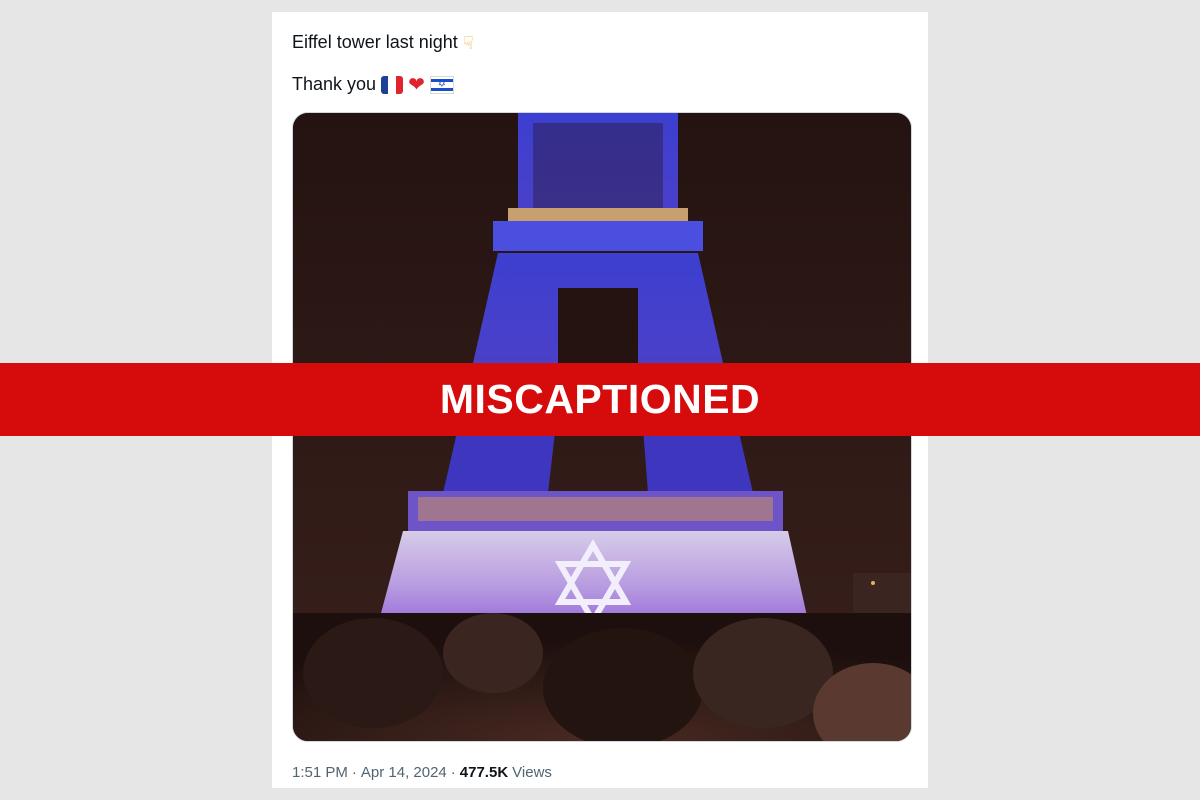 The width and height of the screenshot is (1200, 800). I want to click on views-label: Views, so click(532, 772).